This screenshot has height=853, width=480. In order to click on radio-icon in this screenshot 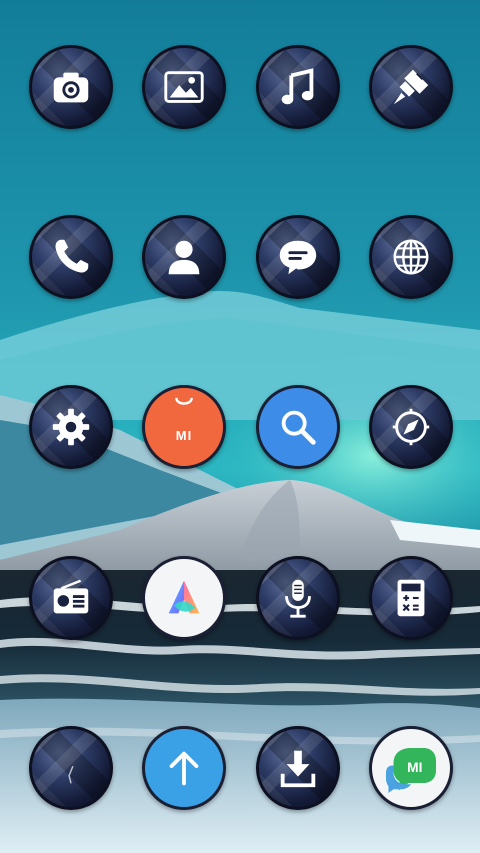, I will do `click(71, 596)`.